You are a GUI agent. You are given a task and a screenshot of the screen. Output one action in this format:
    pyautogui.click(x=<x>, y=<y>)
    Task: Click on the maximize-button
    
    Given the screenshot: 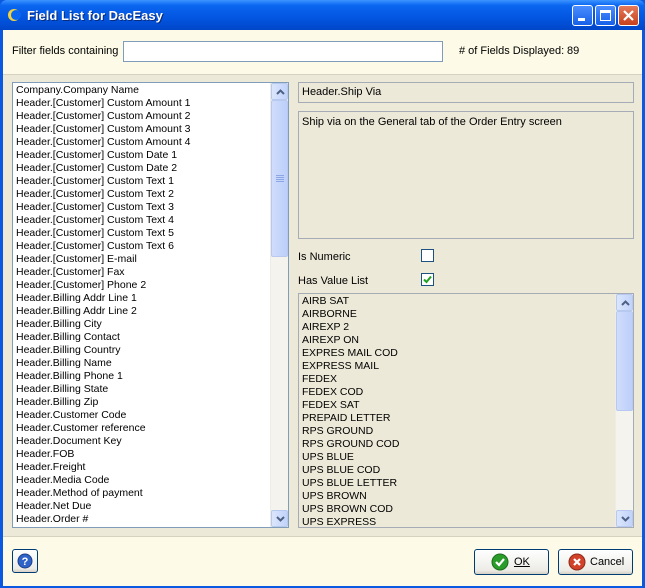 What is the action you would take?
    pyautogui.click(x=605, y=15)
    